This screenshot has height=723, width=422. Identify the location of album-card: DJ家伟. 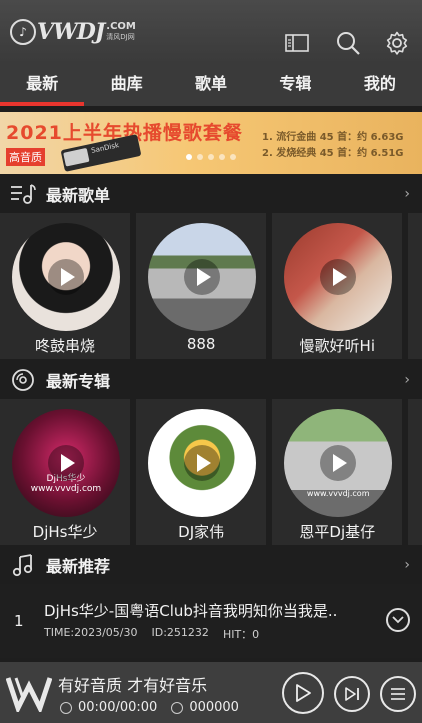
(201, 472).